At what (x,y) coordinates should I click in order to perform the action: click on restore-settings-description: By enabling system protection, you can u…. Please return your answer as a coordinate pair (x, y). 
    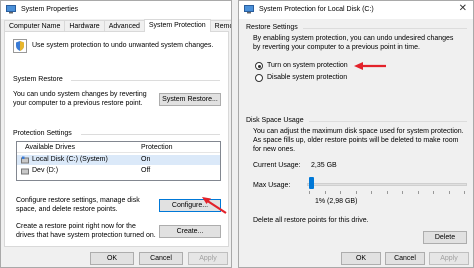
    Looking at the image, I should click on (353, 43).